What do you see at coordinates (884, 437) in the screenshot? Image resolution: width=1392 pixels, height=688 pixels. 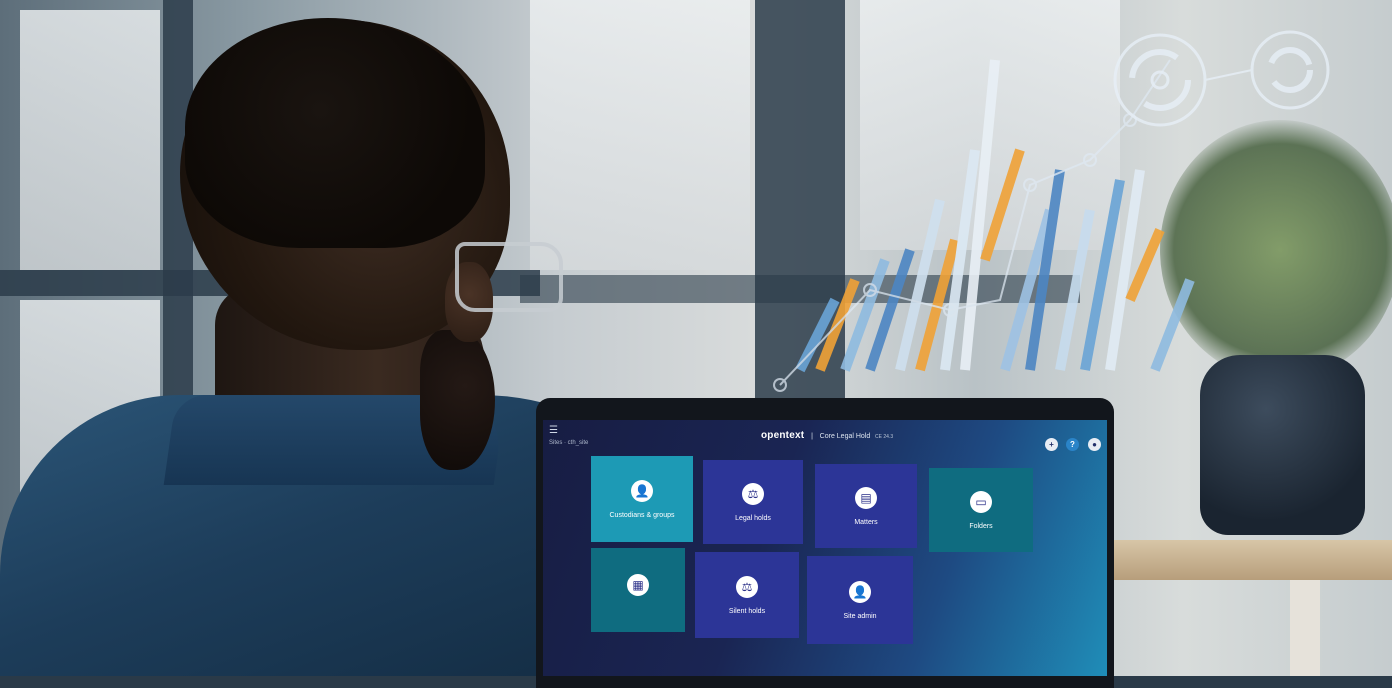 I see `product-version: CE 24.3` at bounding box center [884, 437].